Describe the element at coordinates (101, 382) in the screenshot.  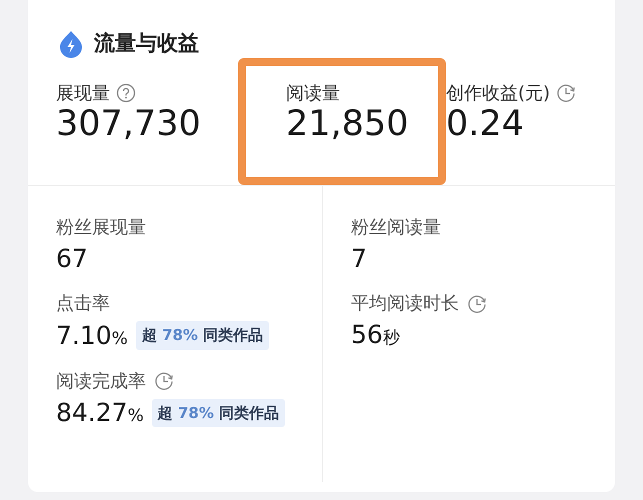
I see `metric-label: 阅读完成率` at that location.